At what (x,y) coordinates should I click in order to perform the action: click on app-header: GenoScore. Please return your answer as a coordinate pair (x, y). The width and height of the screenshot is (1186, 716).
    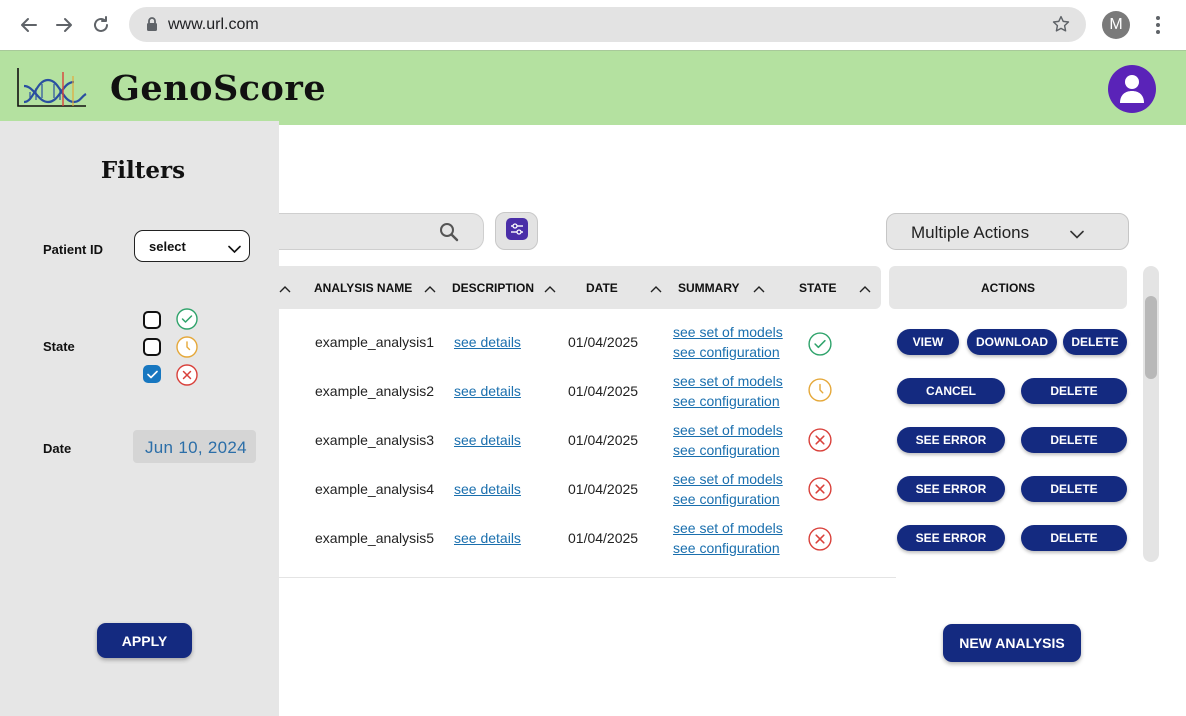
    Looking at the image, I should click on (593, 87).